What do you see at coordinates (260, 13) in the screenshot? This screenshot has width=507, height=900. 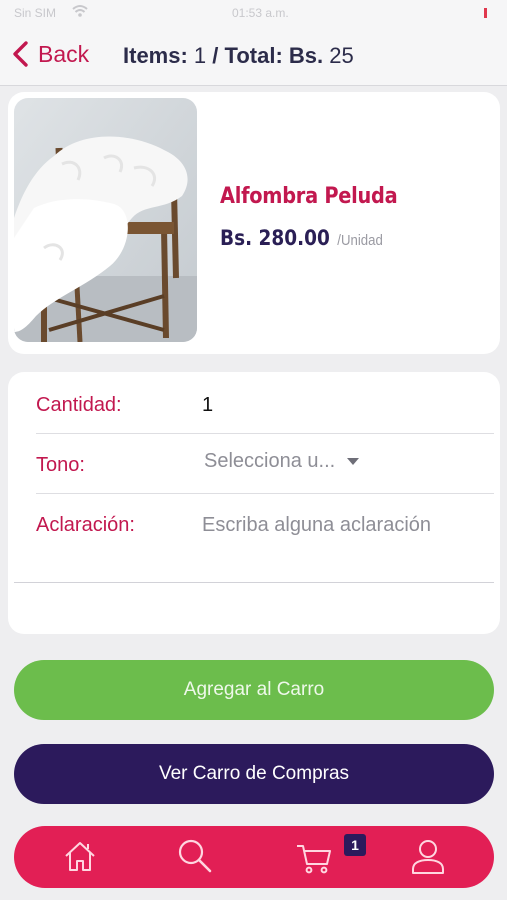 I see `clock-label: 01:53 a.m.` at bounding box center [260, 13].